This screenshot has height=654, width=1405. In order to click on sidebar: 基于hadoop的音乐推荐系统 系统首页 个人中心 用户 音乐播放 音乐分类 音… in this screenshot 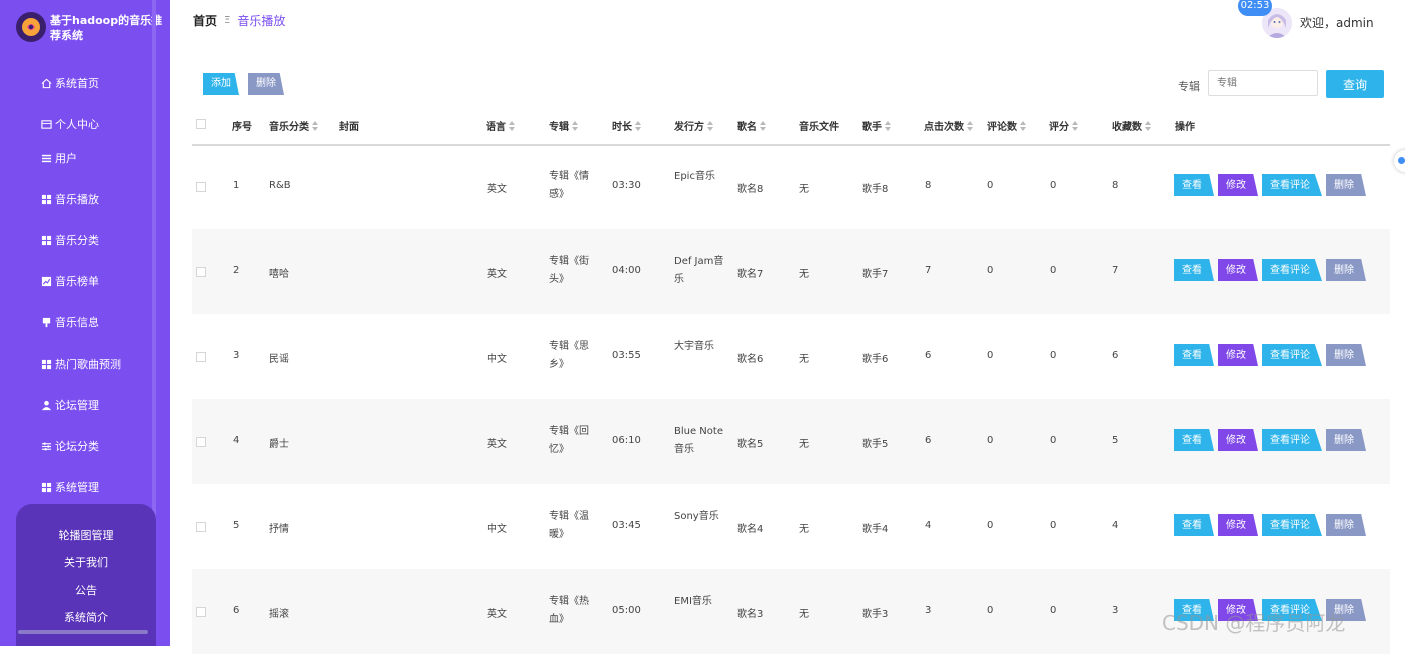, I will do `click(85, 323)`.